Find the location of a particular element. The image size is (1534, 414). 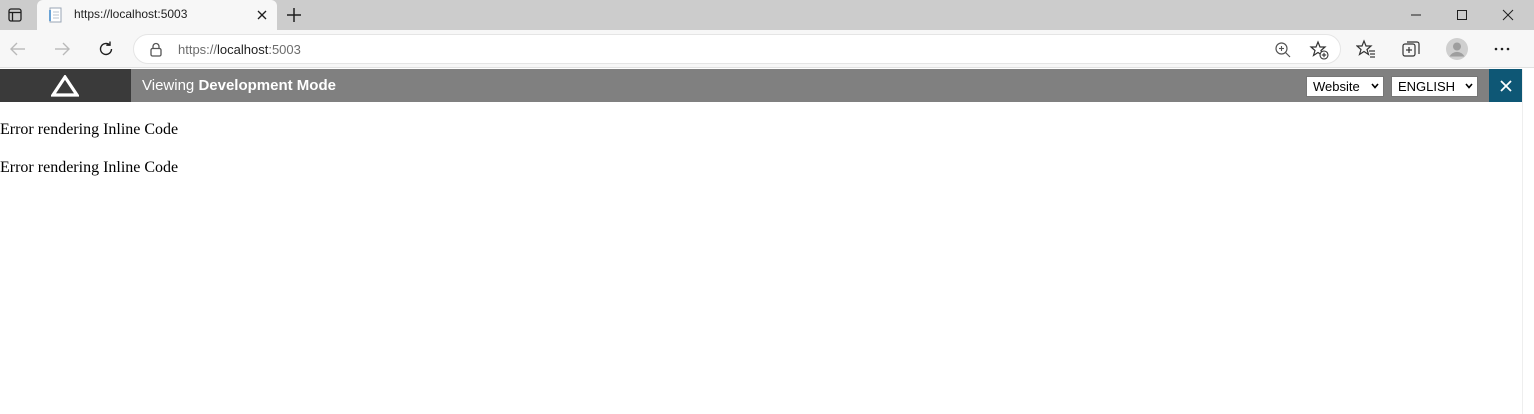

maximize-icon is located at coordinates (1462, 15).